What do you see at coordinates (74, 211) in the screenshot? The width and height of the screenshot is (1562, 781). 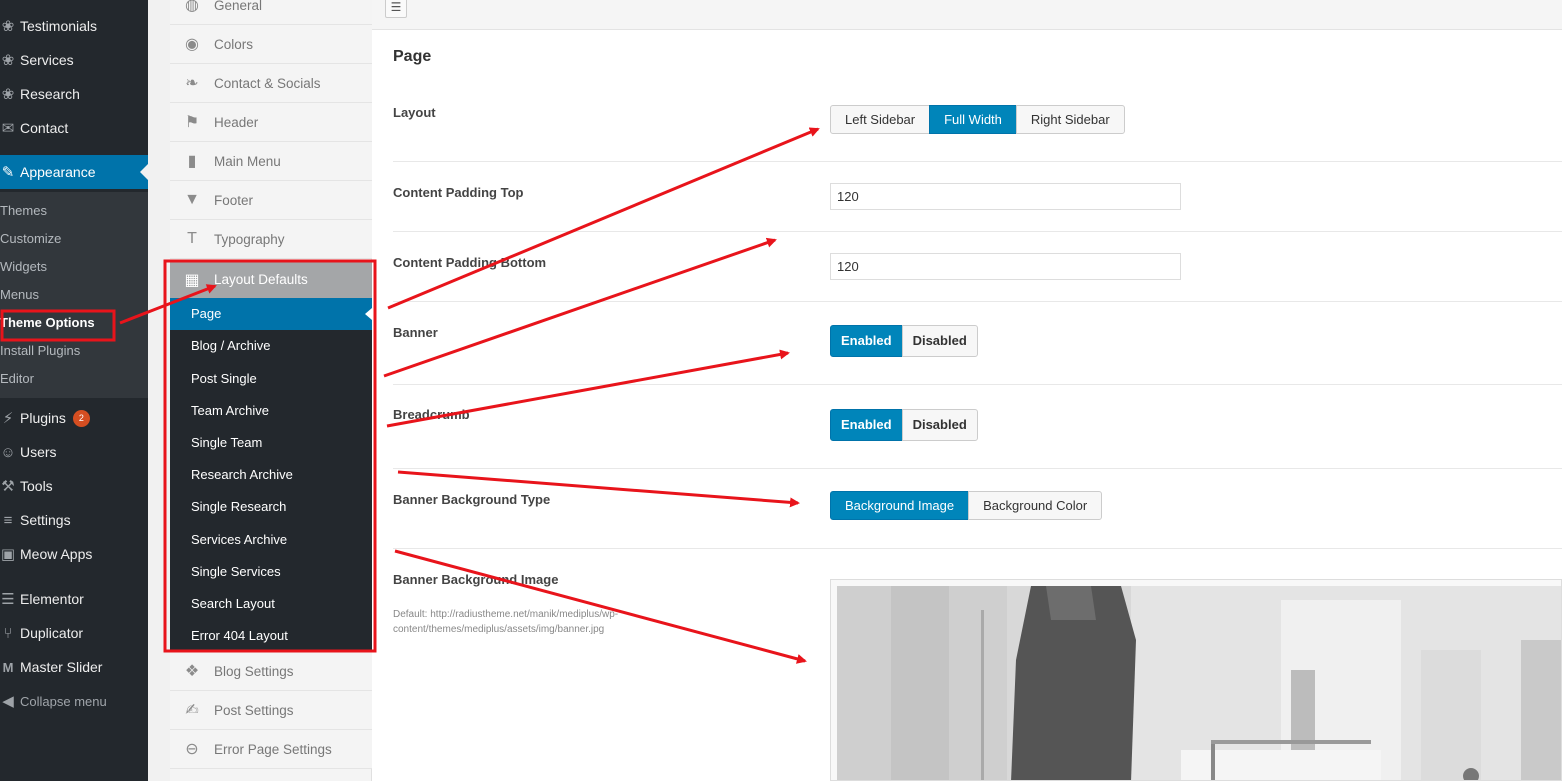 I see `submenu-themes: Themes` at bounding box center [74, 211].